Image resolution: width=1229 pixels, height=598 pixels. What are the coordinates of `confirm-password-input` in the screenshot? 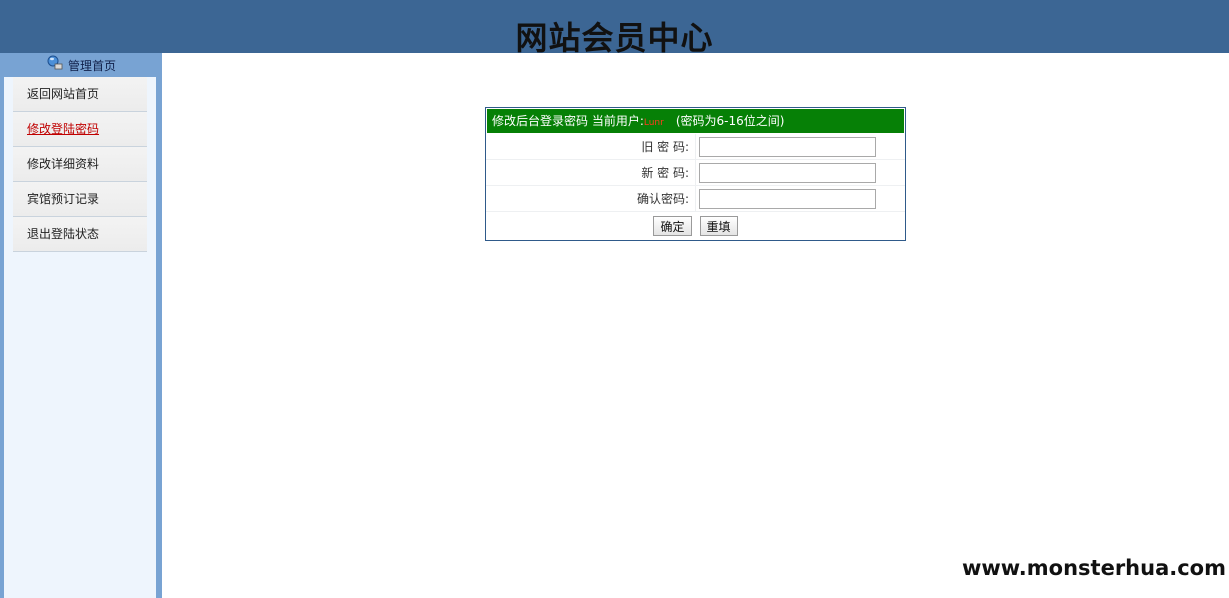 It's located at (787, 198).